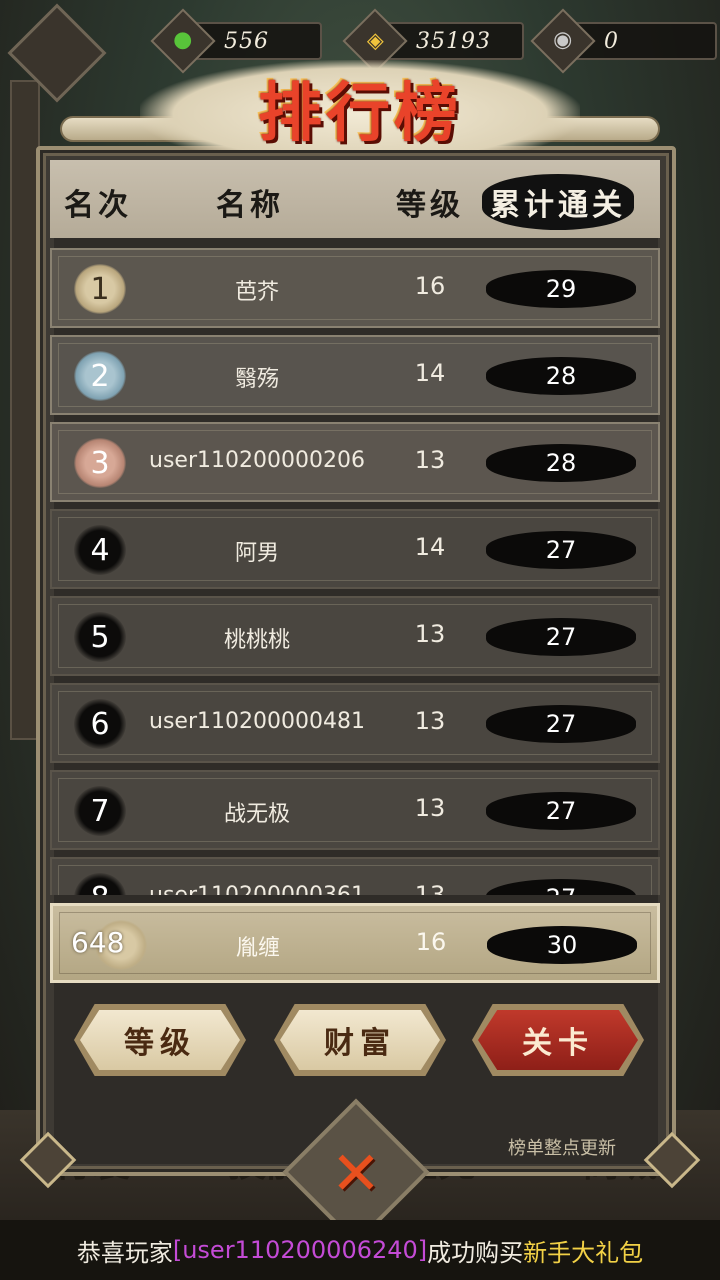 The height and width of the screenshot is (1280, 720). Describe the element at coordinates (583, 1252) in the screenshot. I see `announcement-item: 新手大礼包` at that location.